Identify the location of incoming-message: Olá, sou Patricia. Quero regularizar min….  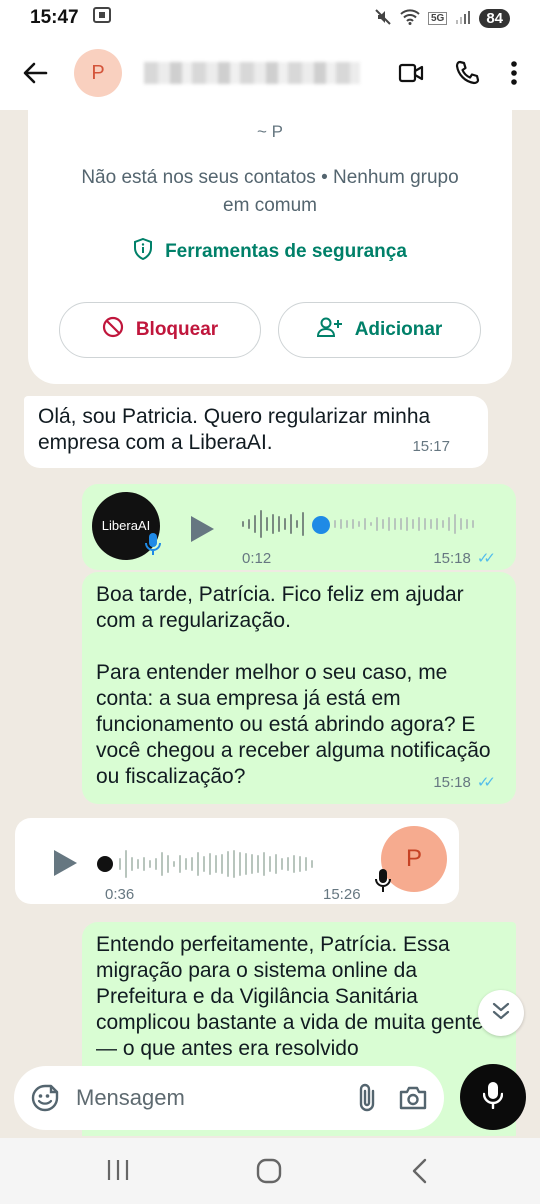
(256, 432).